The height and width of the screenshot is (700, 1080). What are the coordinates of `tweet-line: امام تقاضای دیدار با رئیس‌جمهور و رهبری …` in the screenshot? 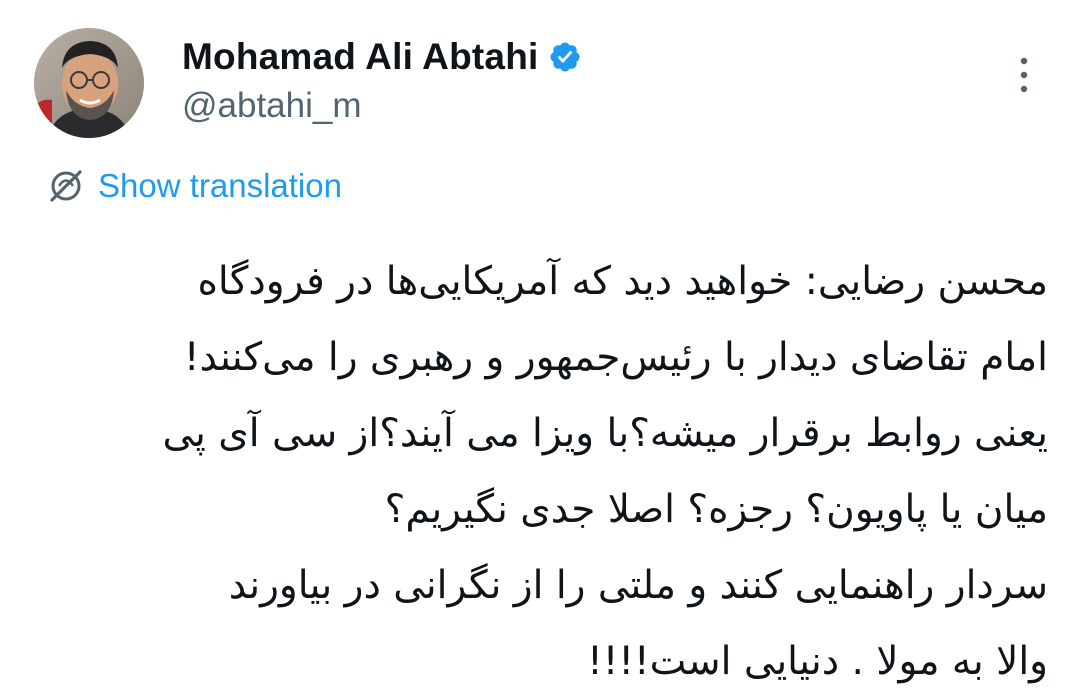 It's located at (615, 357).